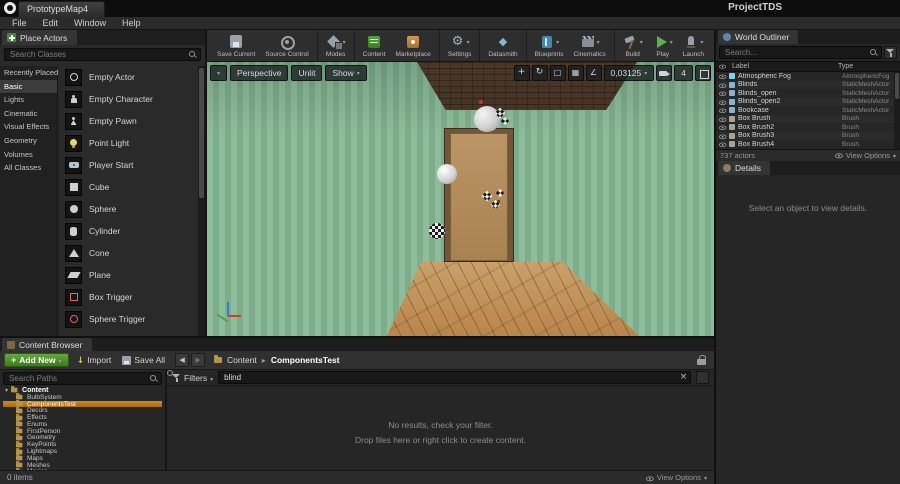 Image resolution: width=900 pixels, height=484 pixels. Describe the element at coordinates (131, 99) in the screenshot. I see `place-actor-empty-character: Empty Character` at that location.